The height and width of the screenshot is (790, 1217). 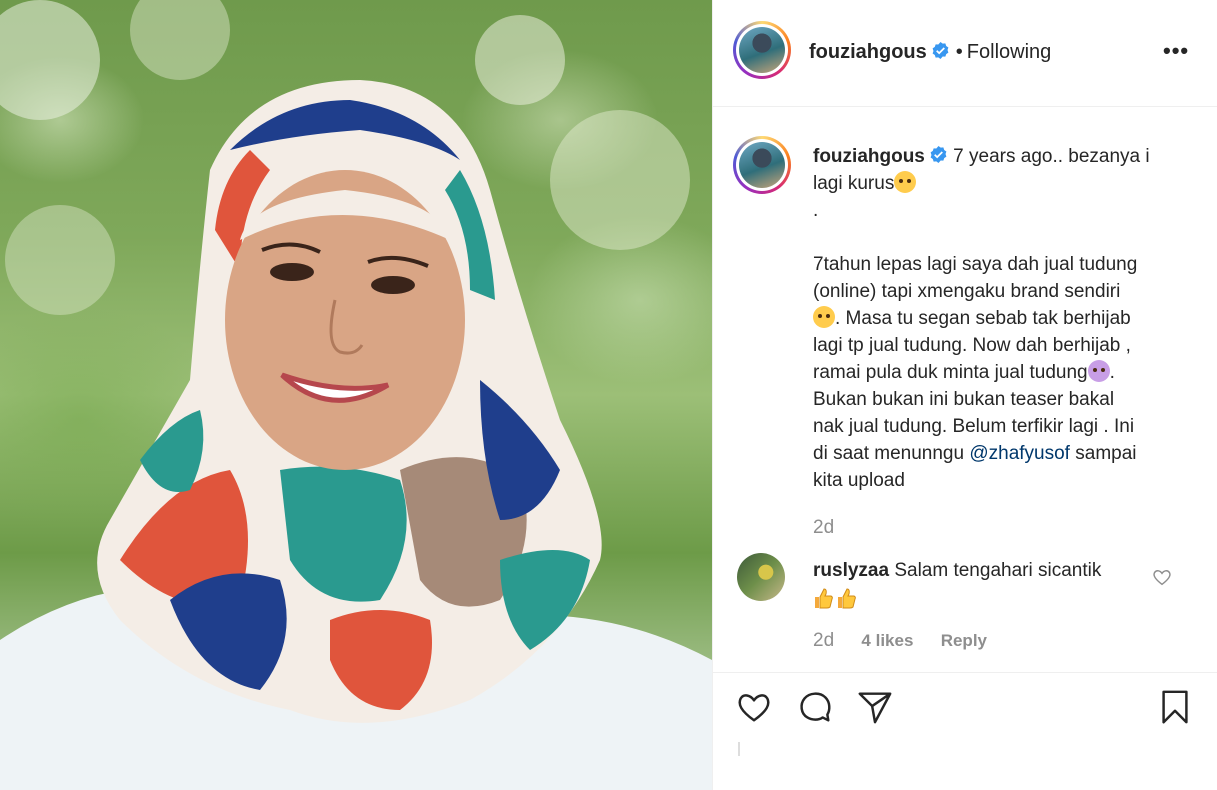 I want to click on caption-para-line: di saat menunngu, so click(x=891, y=453).